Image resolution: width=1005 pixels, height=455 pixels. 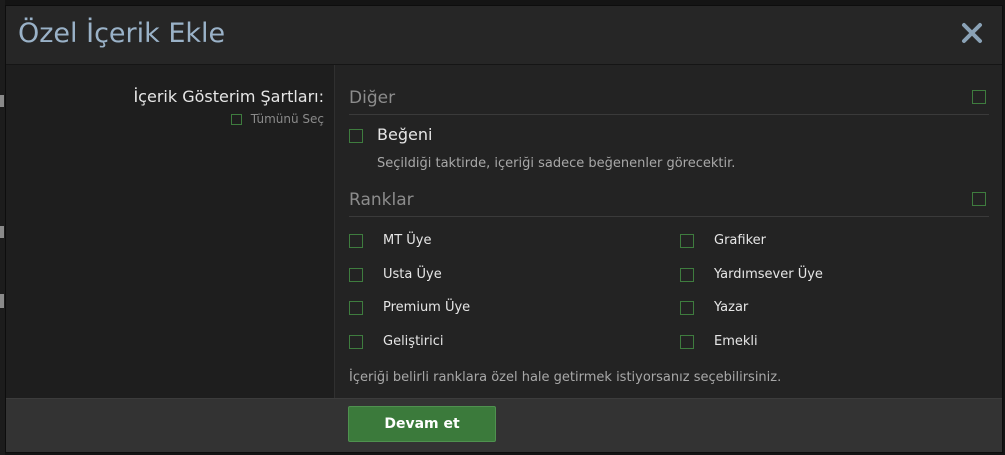 I want to click on rank-label: Emekli, so click(x=736, y=341).